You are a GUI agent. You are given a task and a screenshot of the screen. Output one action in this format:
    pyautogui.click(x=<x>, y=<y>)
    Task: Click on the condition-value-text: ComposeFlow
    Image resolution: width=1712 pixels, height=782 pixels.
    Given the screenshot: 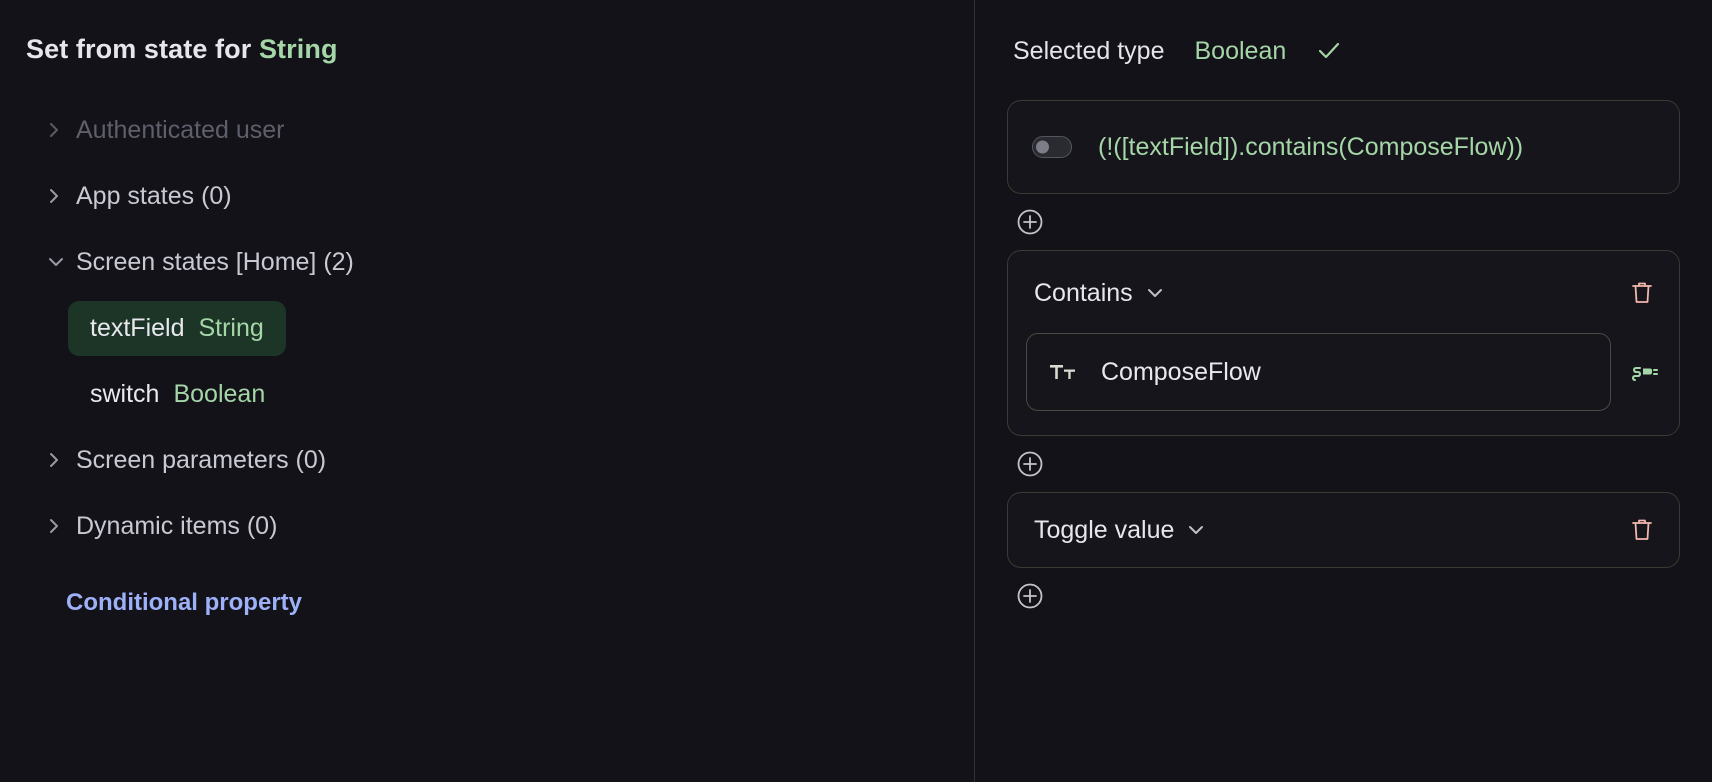 What is the action you would take?
    pyautogui.click(x=1181, y=371)
    